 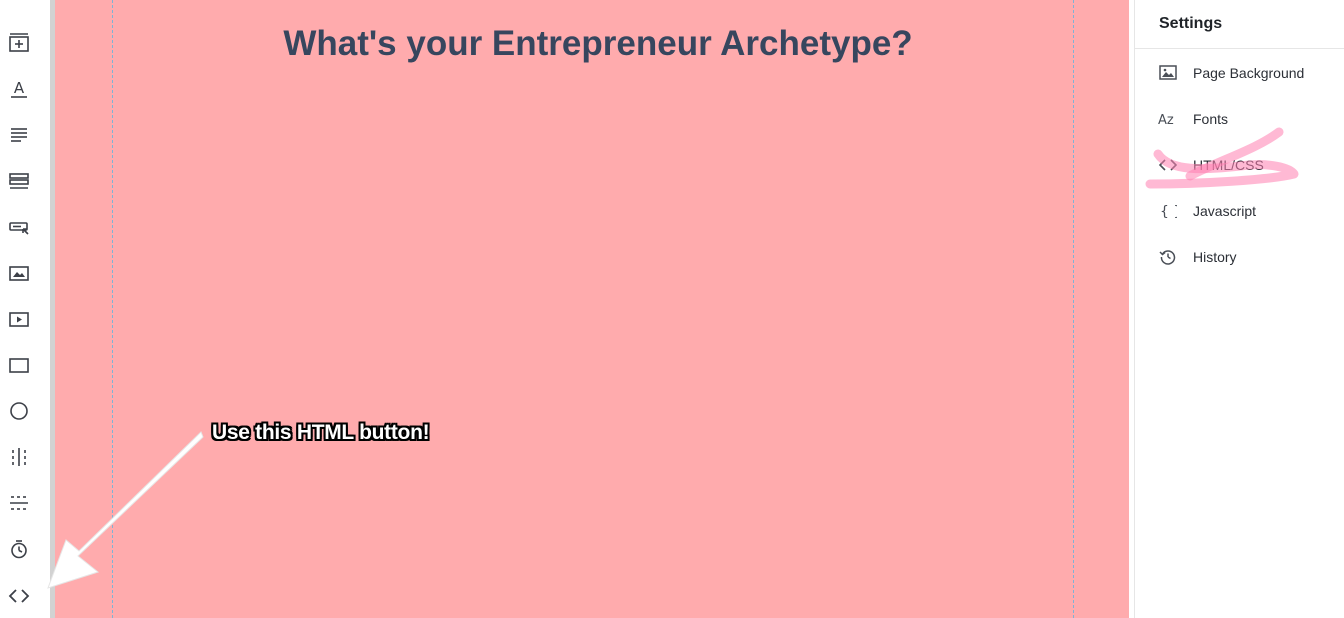 I want to click on horizontal-divider-tool, so click(x=19, y=503).